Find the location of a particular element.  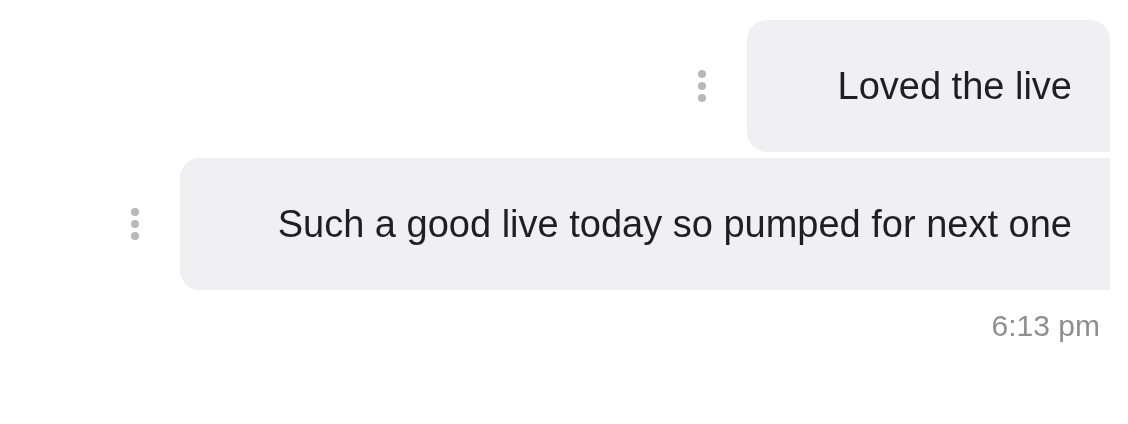

message-text: Such a good live today so pumped for next one is located at coordinates (674, 224).